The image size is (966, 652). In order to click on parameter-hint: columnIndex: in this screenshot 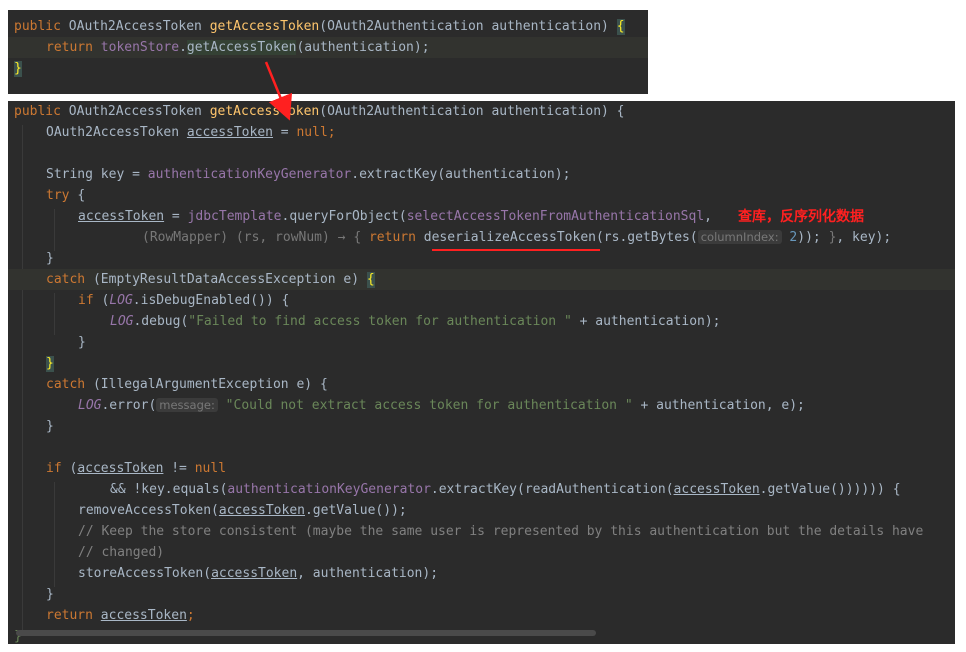, I will do `click(739, 237)`.